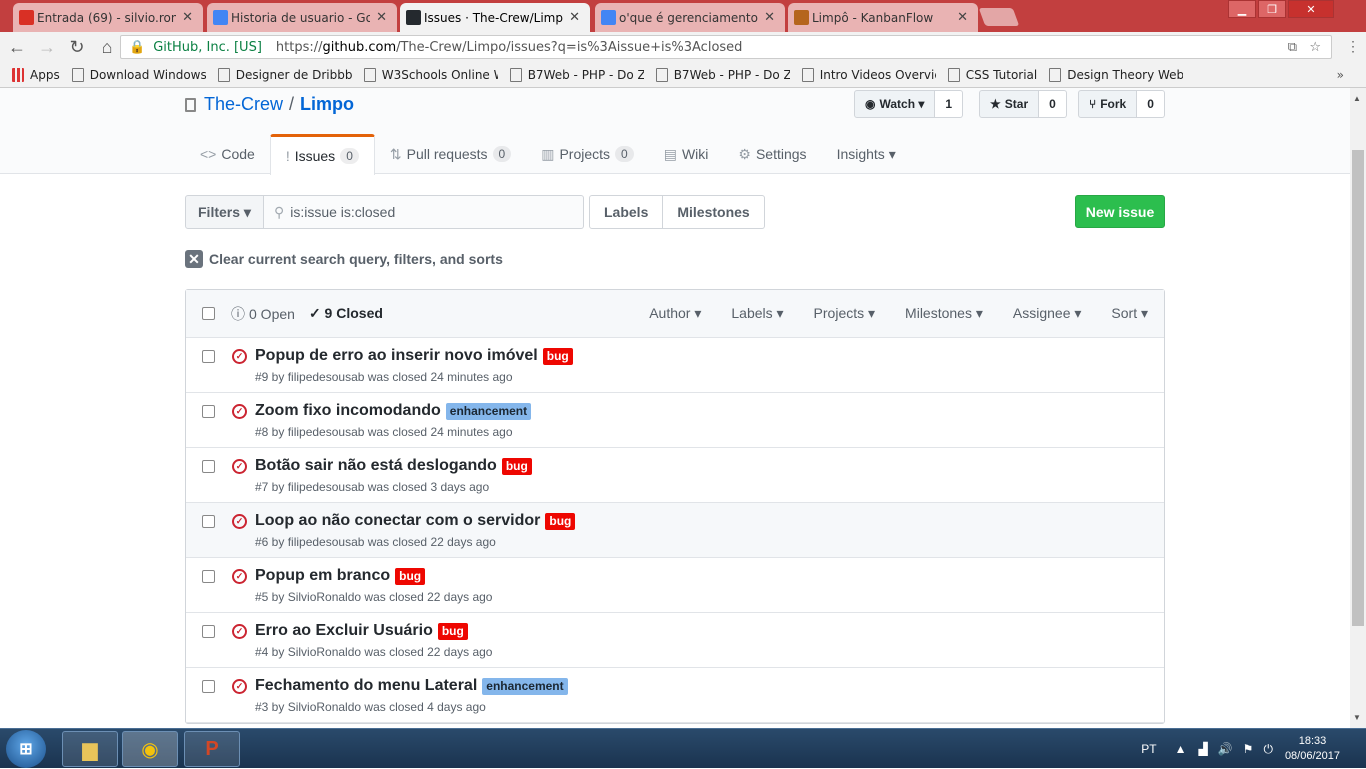 Image resolution: width=1366 pixels, height=769 pixels. What do you see at coordinates (322, 154) in the screenshot?
I see `tab-issues: ! Issues 0` at bounding box center [322, 154].